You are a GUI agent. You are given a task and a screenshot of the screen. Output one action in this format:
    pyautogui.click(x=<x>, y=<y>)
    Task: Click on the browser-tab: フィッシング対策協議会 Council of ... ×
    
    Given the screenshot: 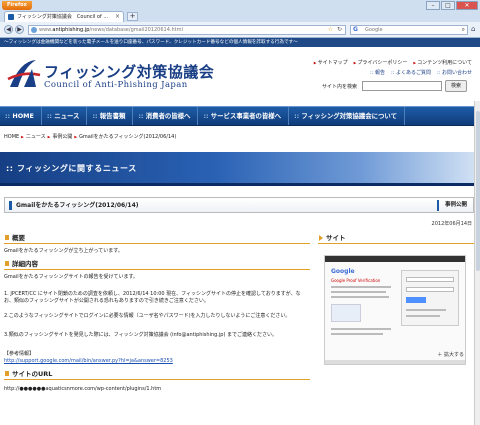 What is the action you would take?
    pyautogui.click(x=64, y=16)
    